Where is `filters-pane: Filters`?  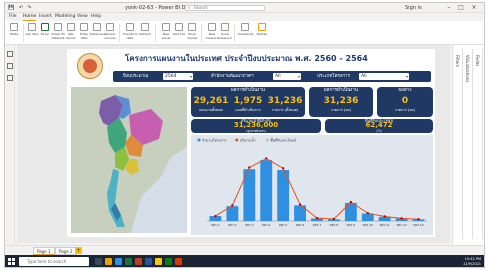 filters-pane: Filters is located at coordinates (458, 144).